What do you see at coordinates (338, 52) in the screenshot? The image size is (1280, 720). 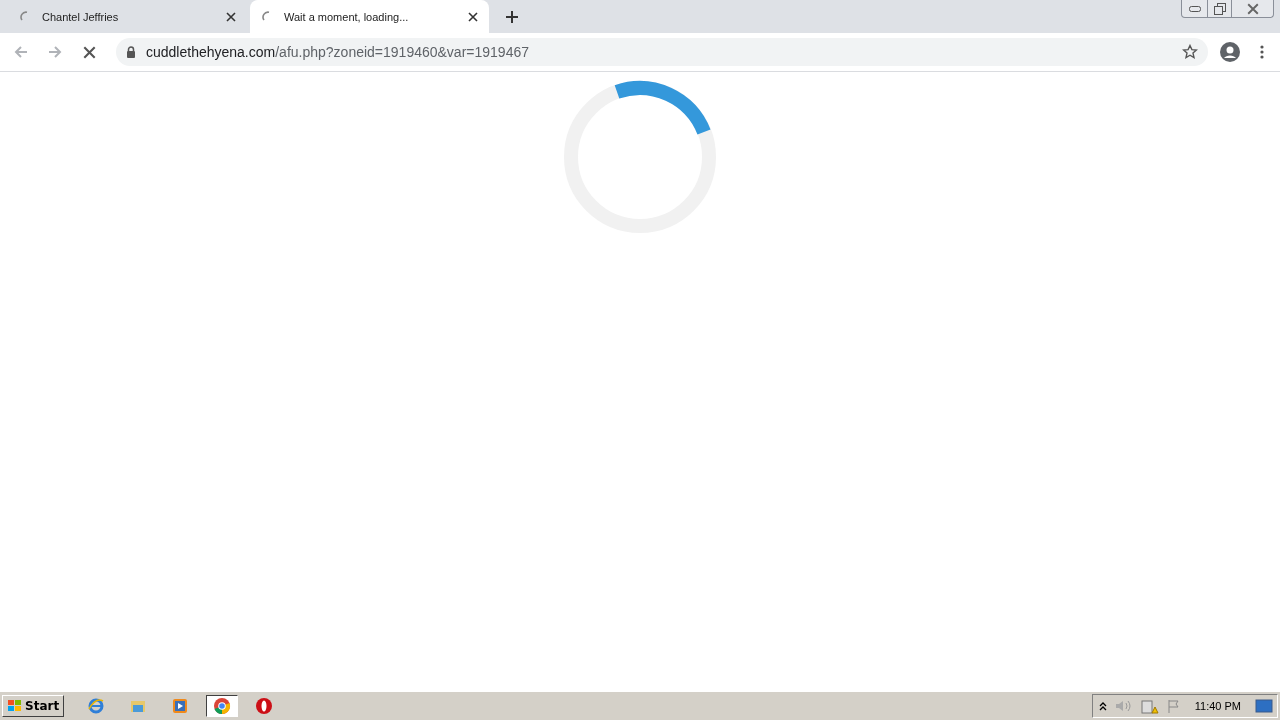 I see `url-text: cuddlethehyena.com/afu.php?zoneid=1919460&var=1919467` at bounding box center [338, 52].